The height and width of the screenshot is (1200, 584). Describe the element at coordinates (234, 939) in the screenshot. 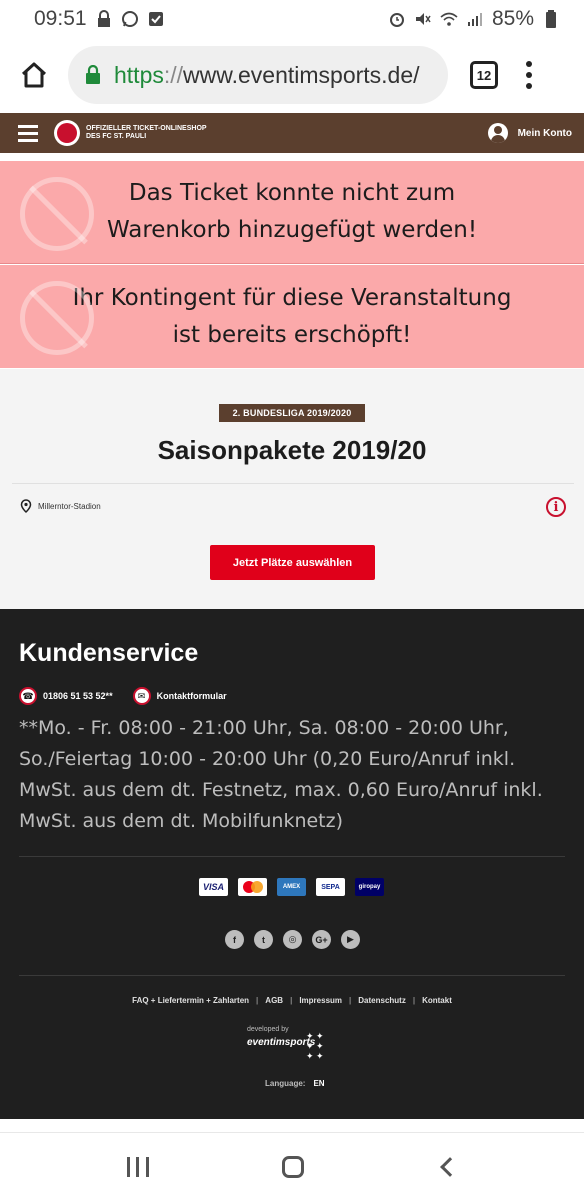

I see `facebook-icon: f` at that location.